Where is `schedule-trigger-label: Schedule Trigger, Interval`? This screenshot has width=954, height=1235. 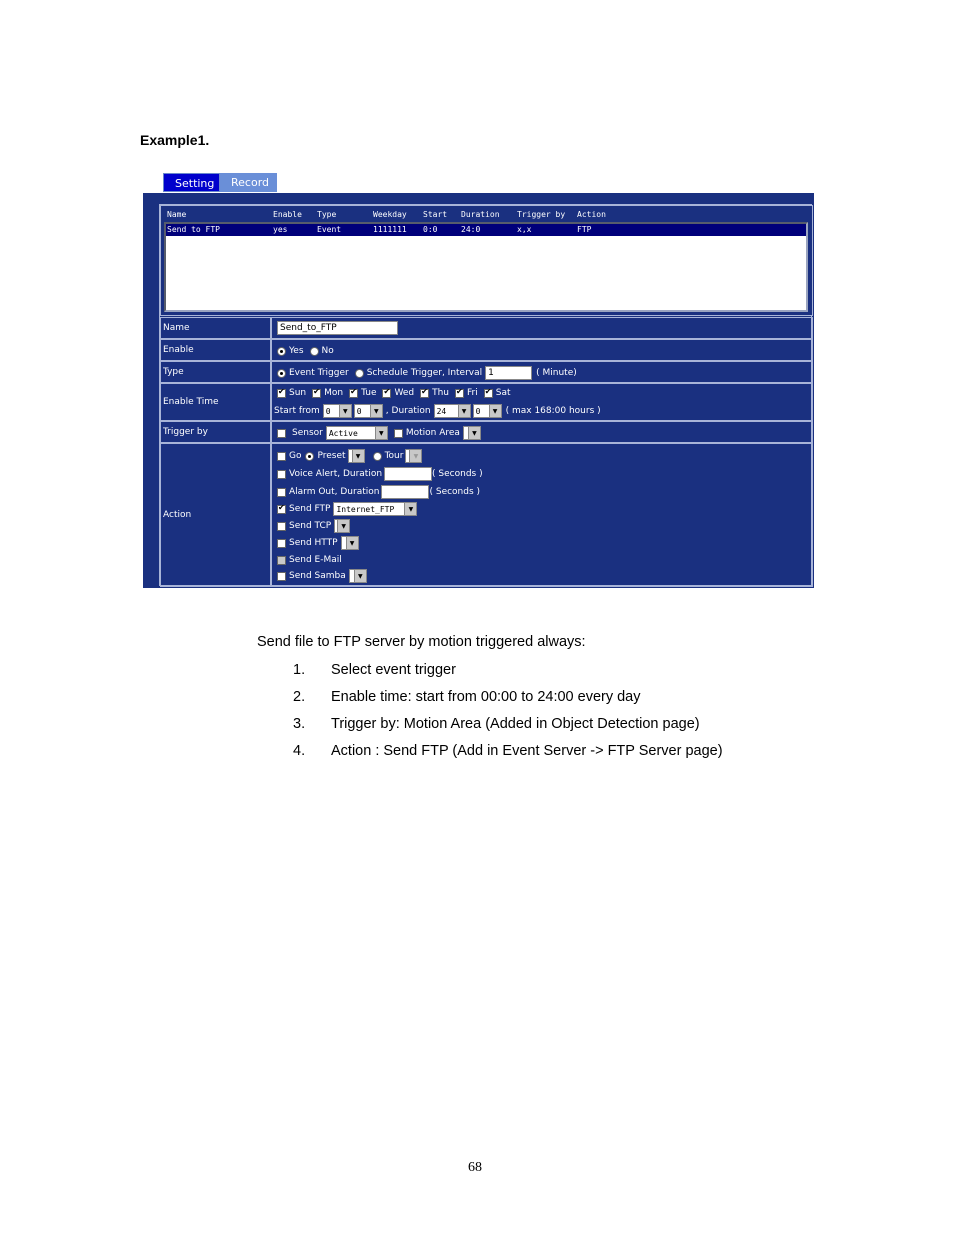 schedule-trigger-label: Schedule Trigger, Interval is located at coordinates (424, 373).